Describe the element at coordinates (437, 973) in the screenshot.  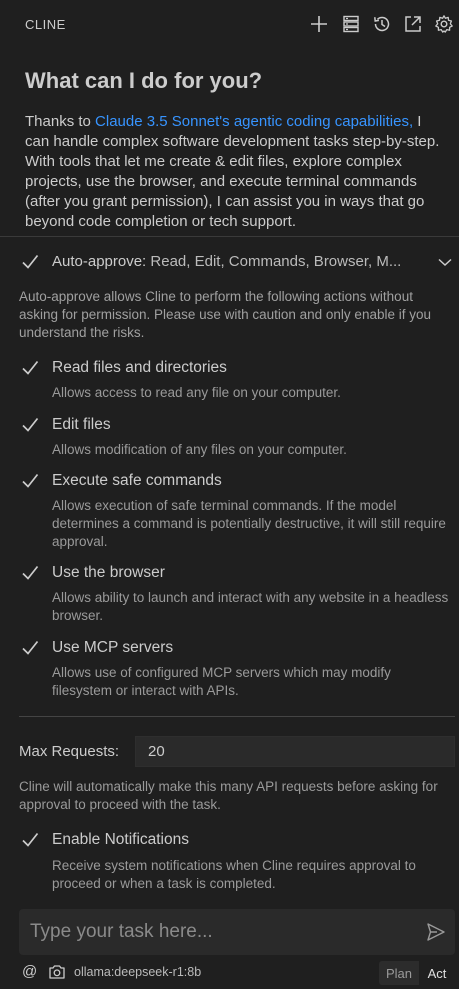
I see `act-mode-button: Act` at that location.